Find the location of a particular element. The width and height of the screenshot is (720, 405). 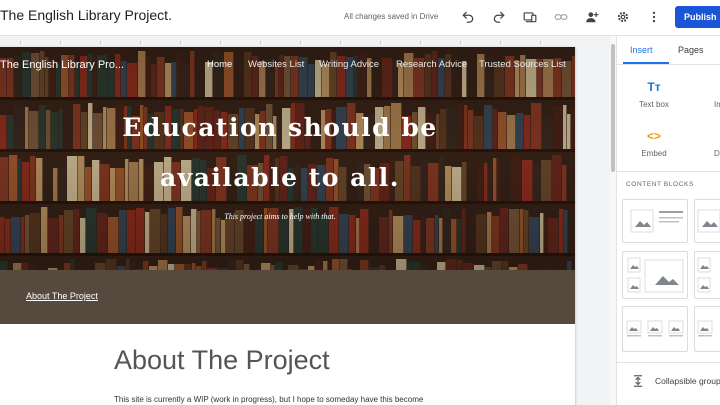

embed-label: Embed is located at coordinates (654, 153).